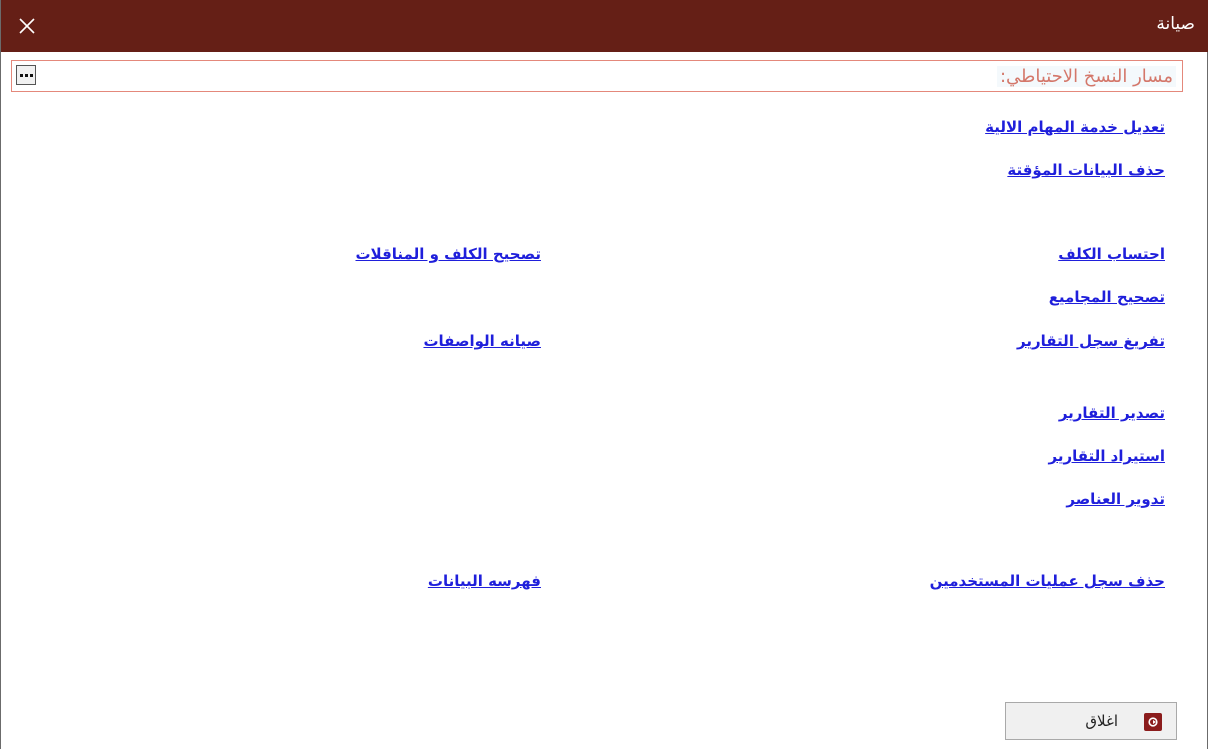 Image resolution: width=1208 pixels, height=749 pixels. I want to click on delete-user-ops-log-link: حذف سجل عمليات المستخدمين, so click(1047, 581).